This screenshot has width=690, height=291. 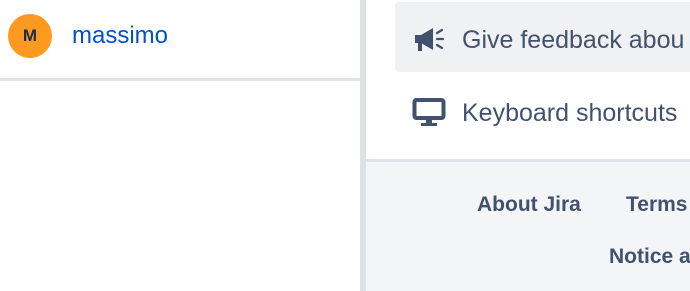 What do you see at coordinates (120, 36) in the screenshot?
I see `username-link: massimo` at bounding box center [120, 36].